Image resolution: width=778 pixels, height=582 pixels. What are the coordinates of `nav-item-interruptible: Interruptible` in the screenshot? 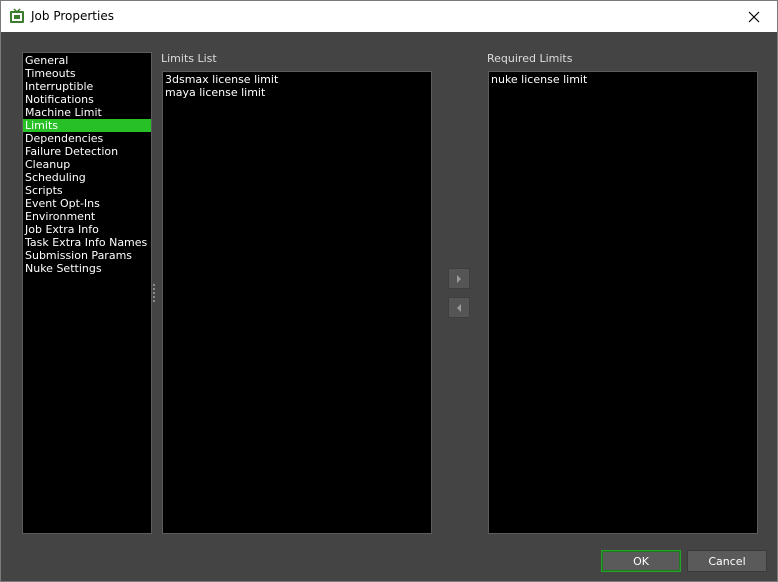 It's located at (87, 86).